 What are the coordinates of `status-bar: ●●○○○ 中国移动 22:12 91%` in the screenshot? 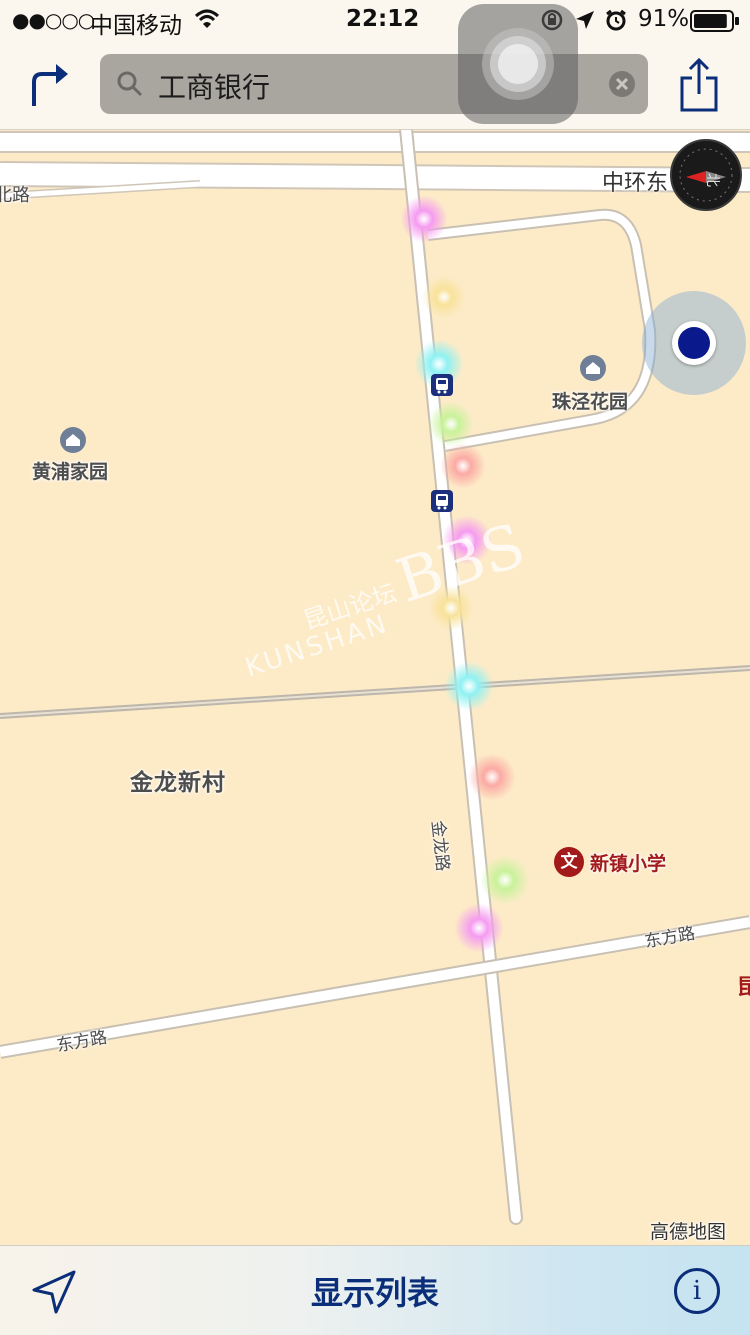 It's located at (375, 20).